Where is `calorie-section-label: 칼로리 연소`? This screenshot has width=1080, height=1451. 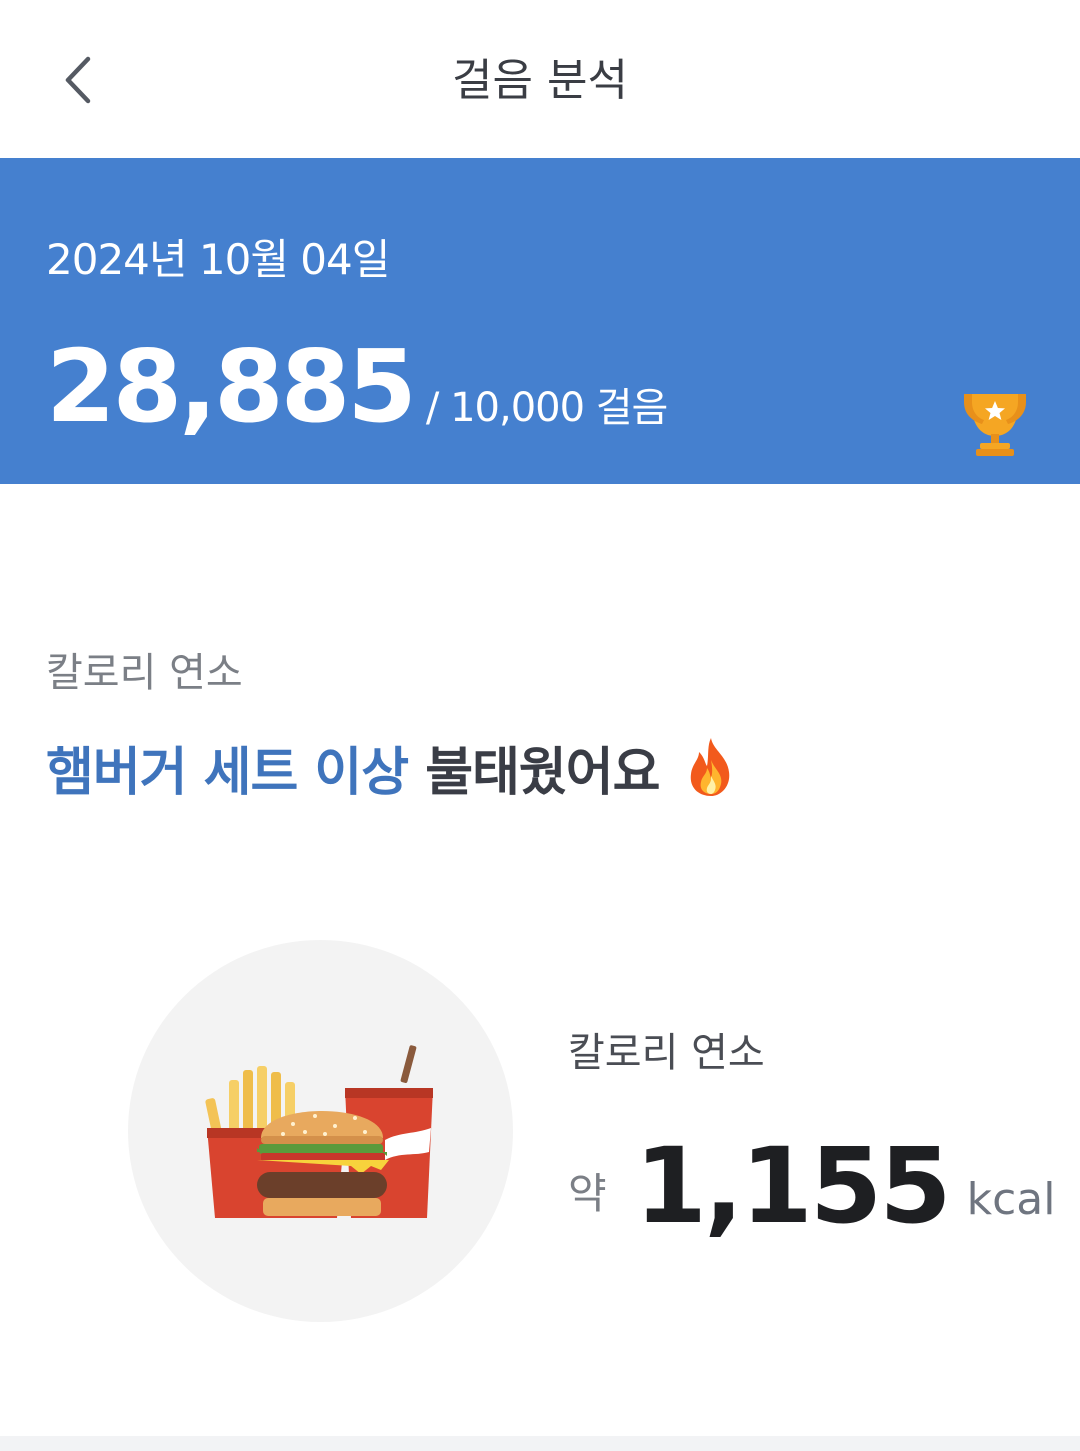 calorie-section-label: 칼로리 연소 is located at coordinates (144, 673).